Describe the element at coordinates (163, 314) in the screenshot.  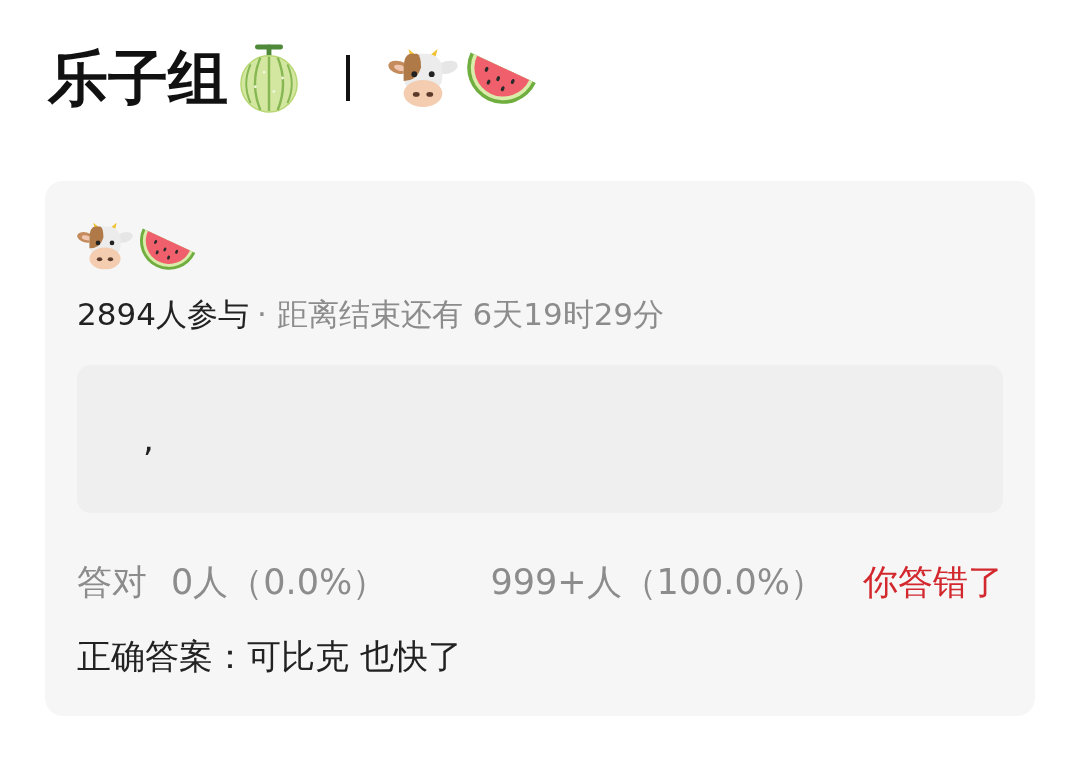
I see `participant-count: 2894人参与` at that location.